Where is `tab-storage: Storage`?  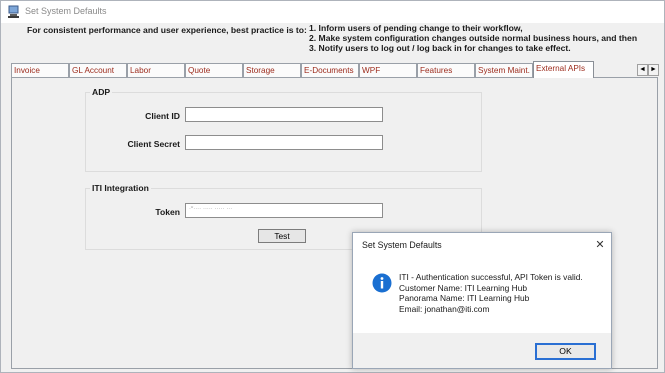 tab-storage: Storage is located at coordinates (272, 70).